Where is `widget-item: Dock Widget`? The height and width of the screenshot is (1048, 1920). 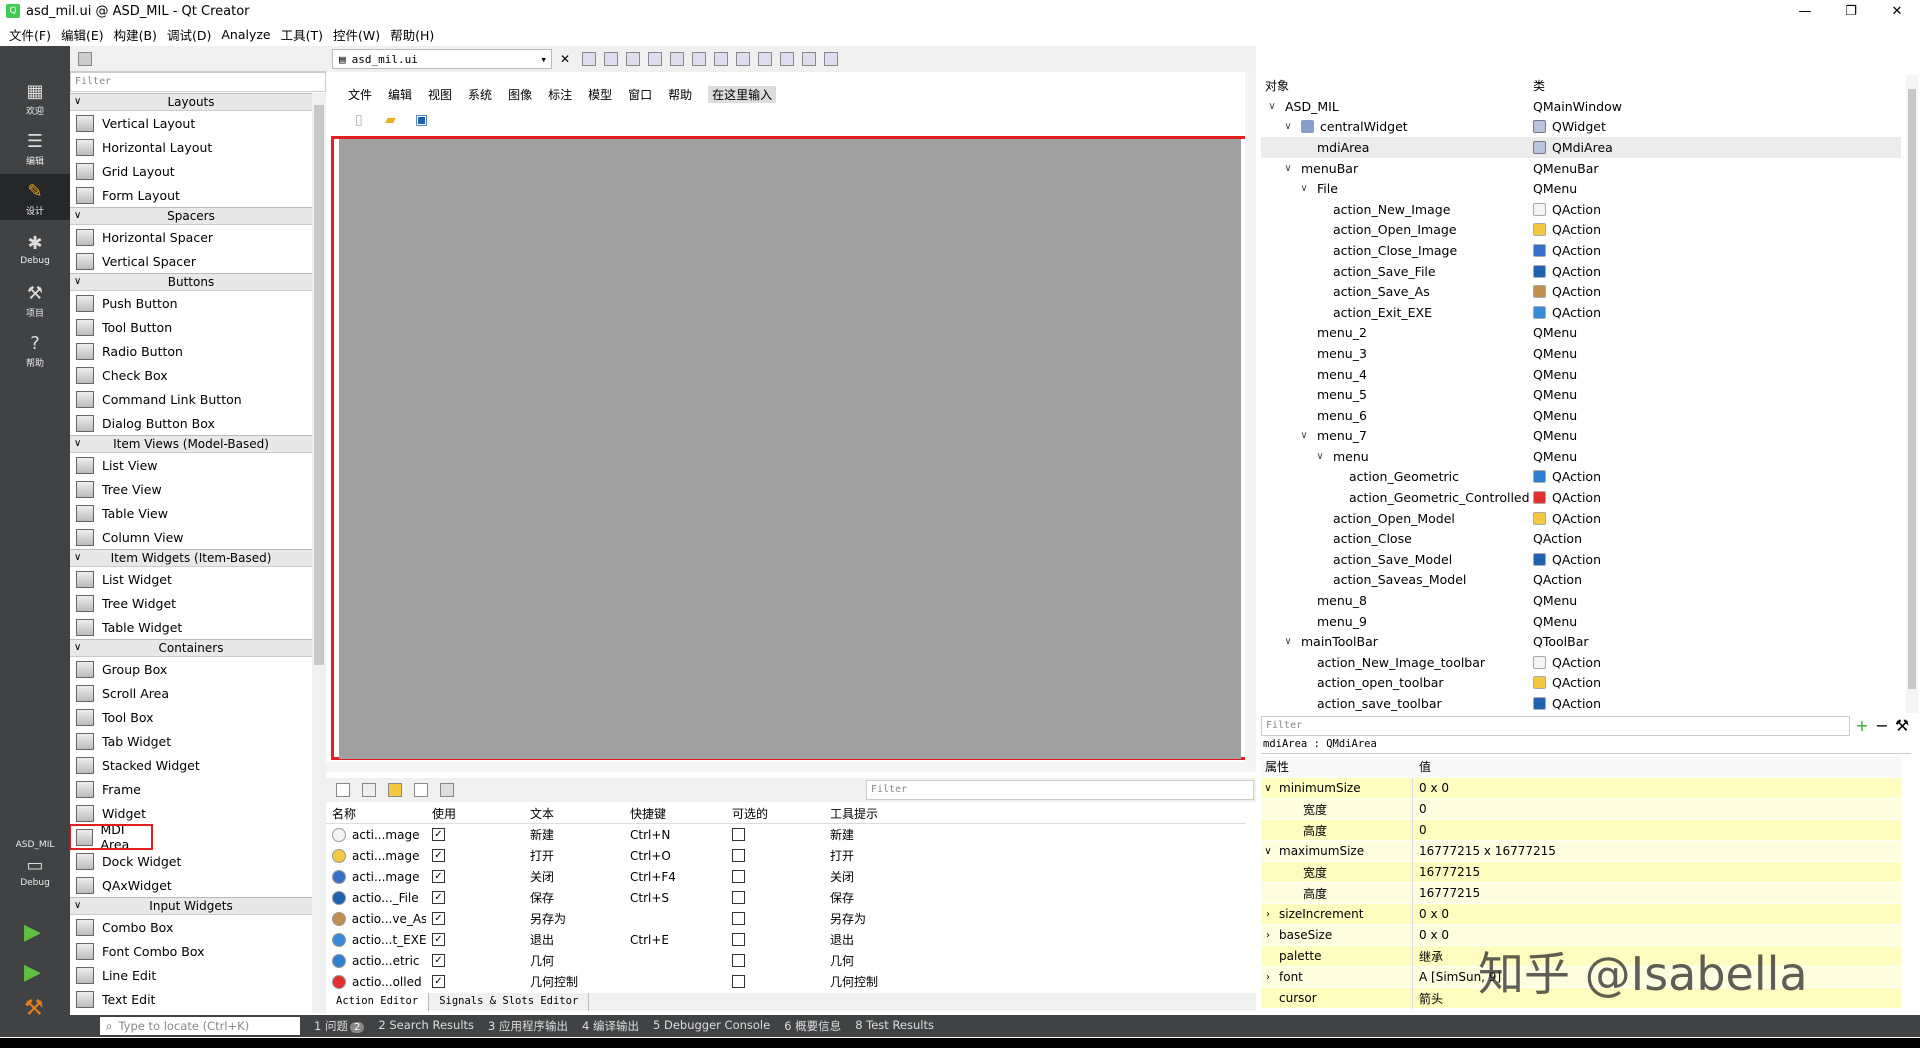 widget-item: Dock Widget is located at coordinates (191, 861).